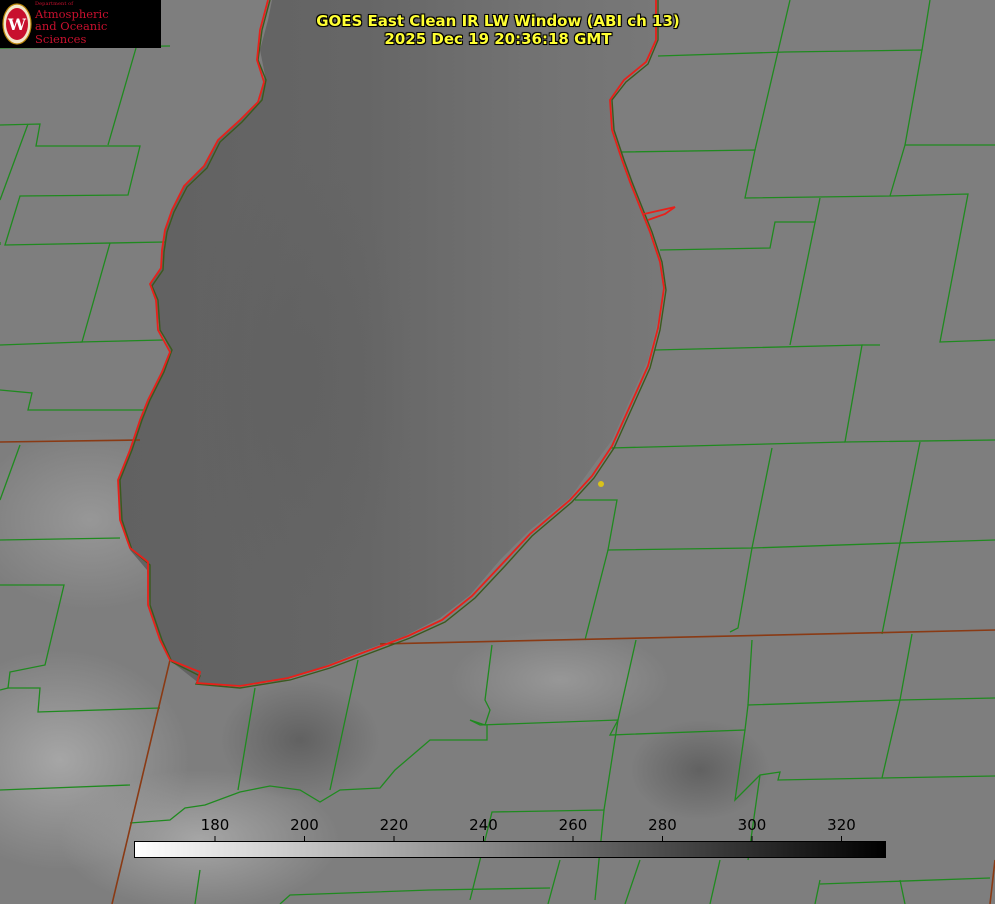 The image size is (995, 904). What do you see at coordinates (662, 825) in the screenshot?
I see `colorbar-tick-label: 280` at bounding box center [662, 825].